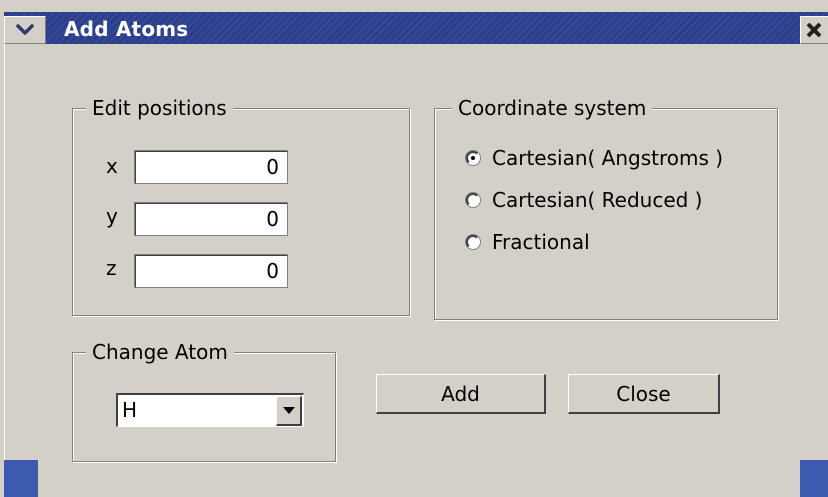 Image resolution: width=828 pixels, height=497 pixels. Describe the element at coordinates (541, 242) in the screenshot. I see `radio-label: Fractional` at that location.